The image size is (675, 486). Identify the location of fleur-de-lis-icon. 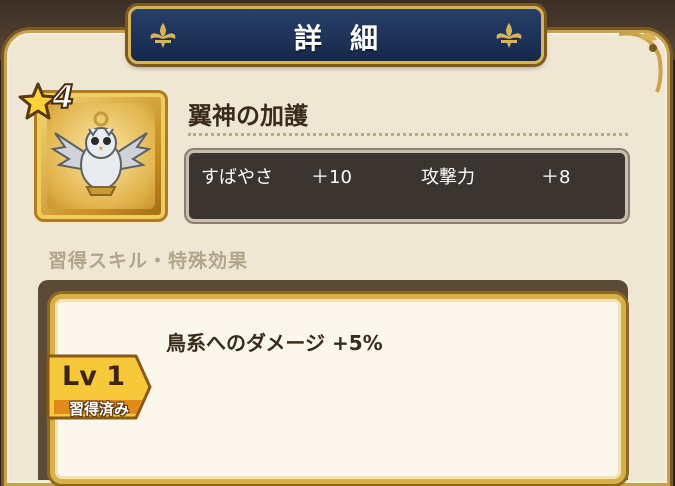
(509, 35).